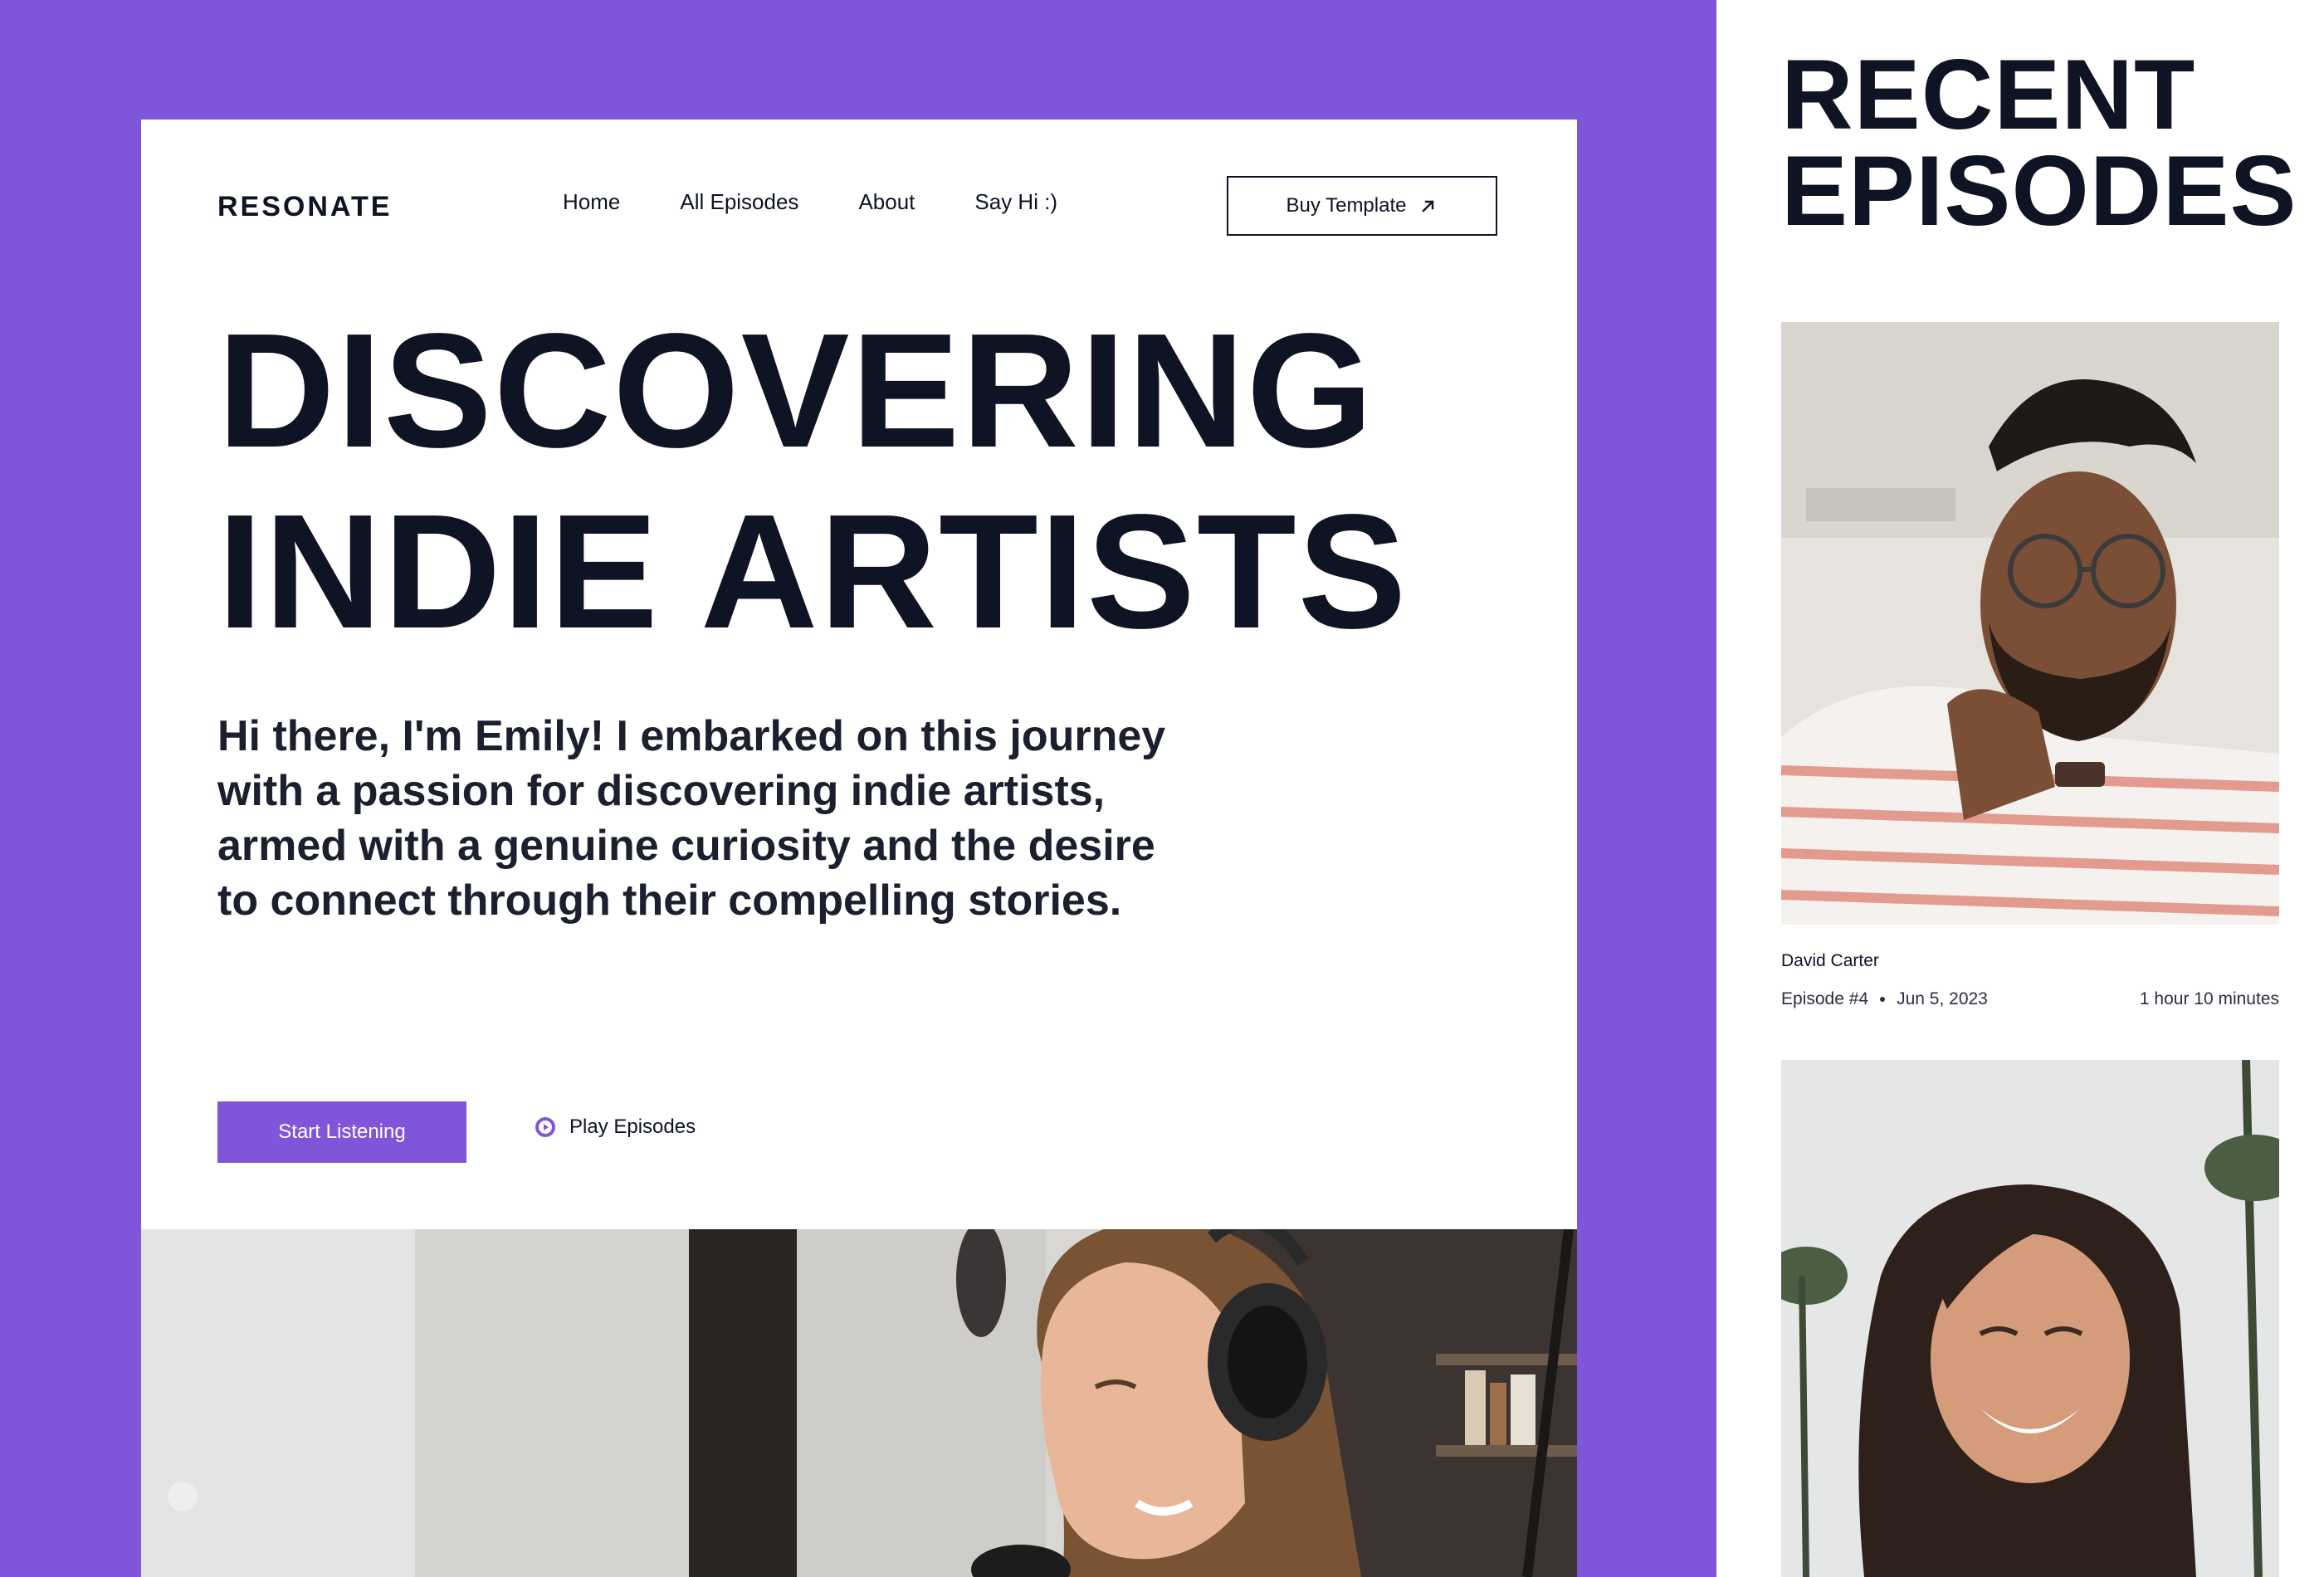 The width and height of the screenshot is (2324, 1577). What do you see at coordinates (886, 202) in the screenshot?
I see `nav-about-link: About` at bounding box center [886, 202].